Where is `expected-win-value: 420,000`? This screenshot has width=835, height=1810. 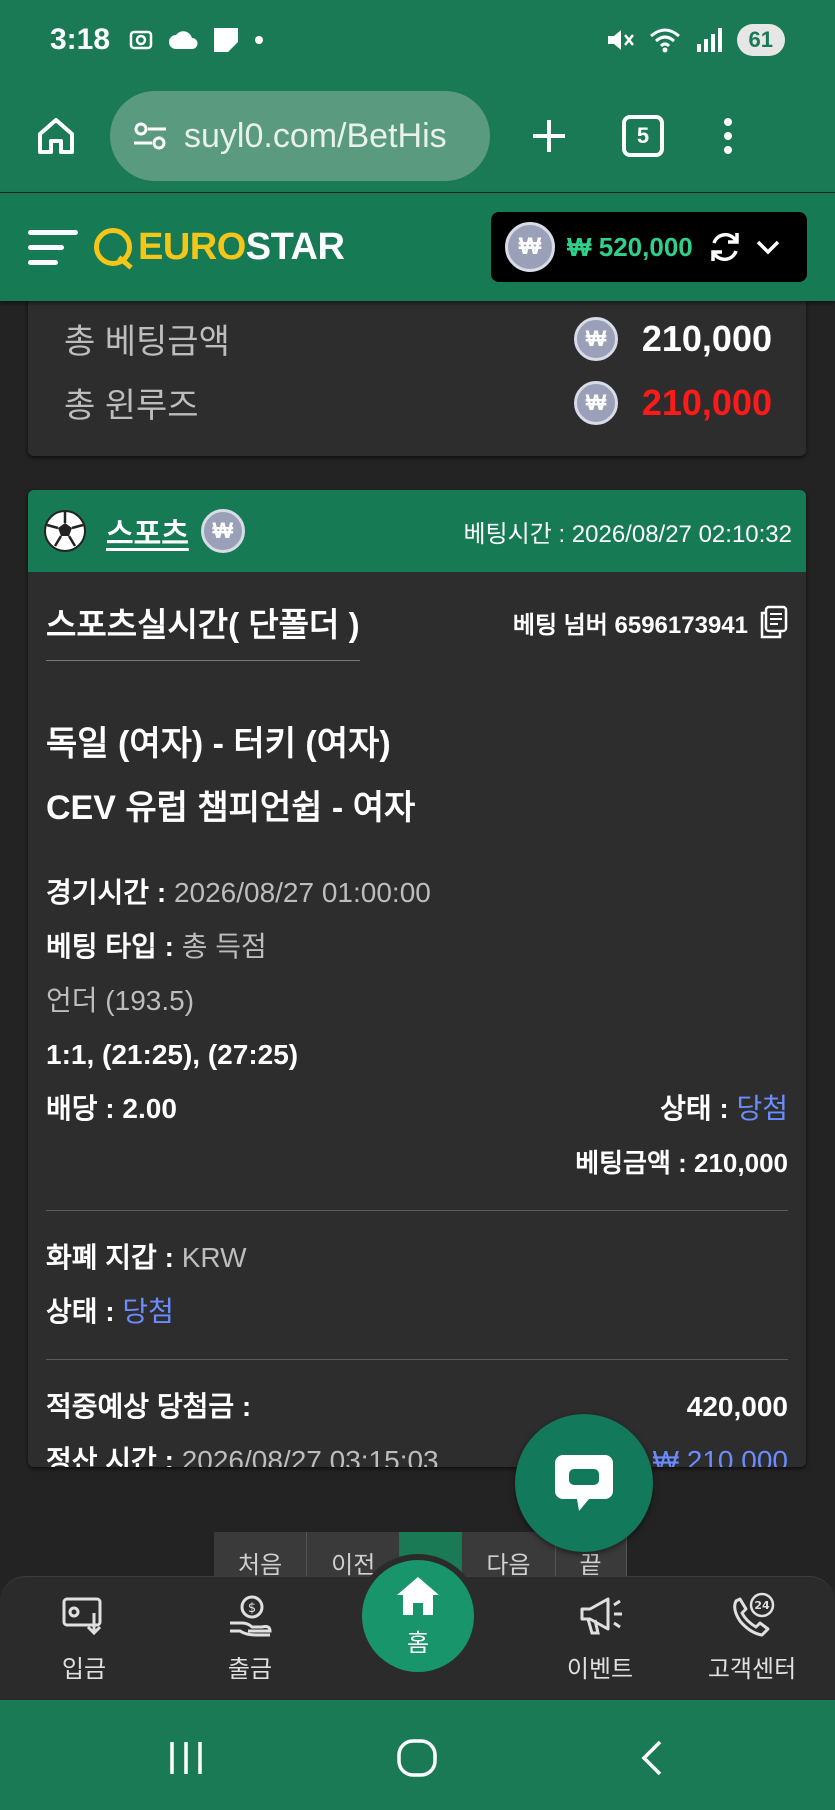 expected-win-value: 420,000 is located at coordinates (737, 1406).